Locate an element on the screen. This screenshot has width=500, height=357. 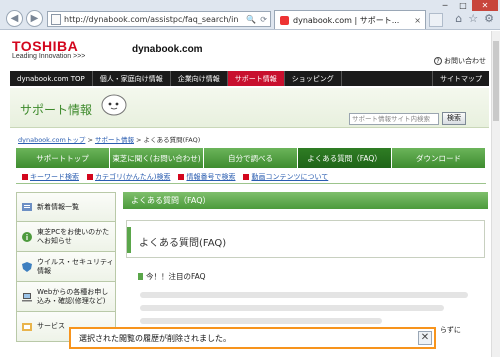
breadcrumb-current: よくある質問(FAQ) is located at coordinates (172, 140).